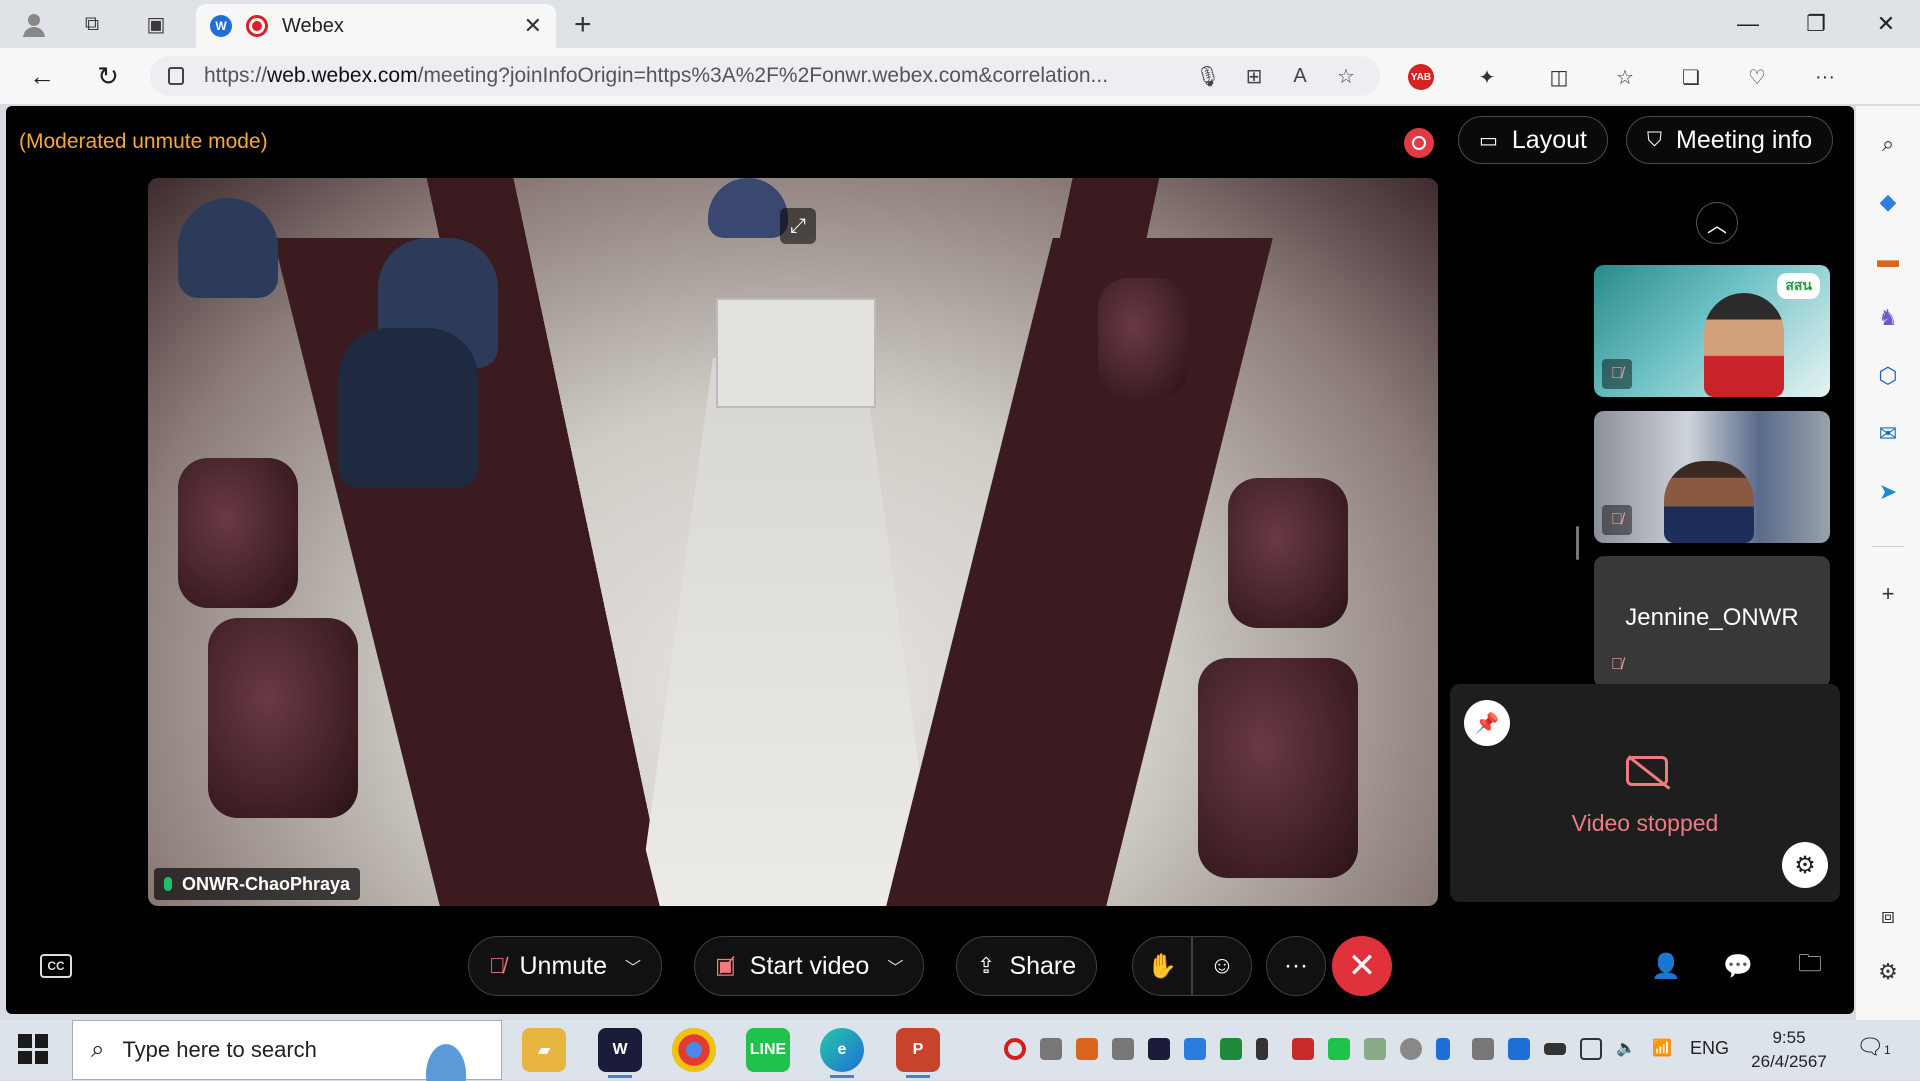 The width and height of the screenshot is (1920, 1081). Describe the element at coordinates (1555, 1049) in the screenshot. I see `battery-icon` at that location.